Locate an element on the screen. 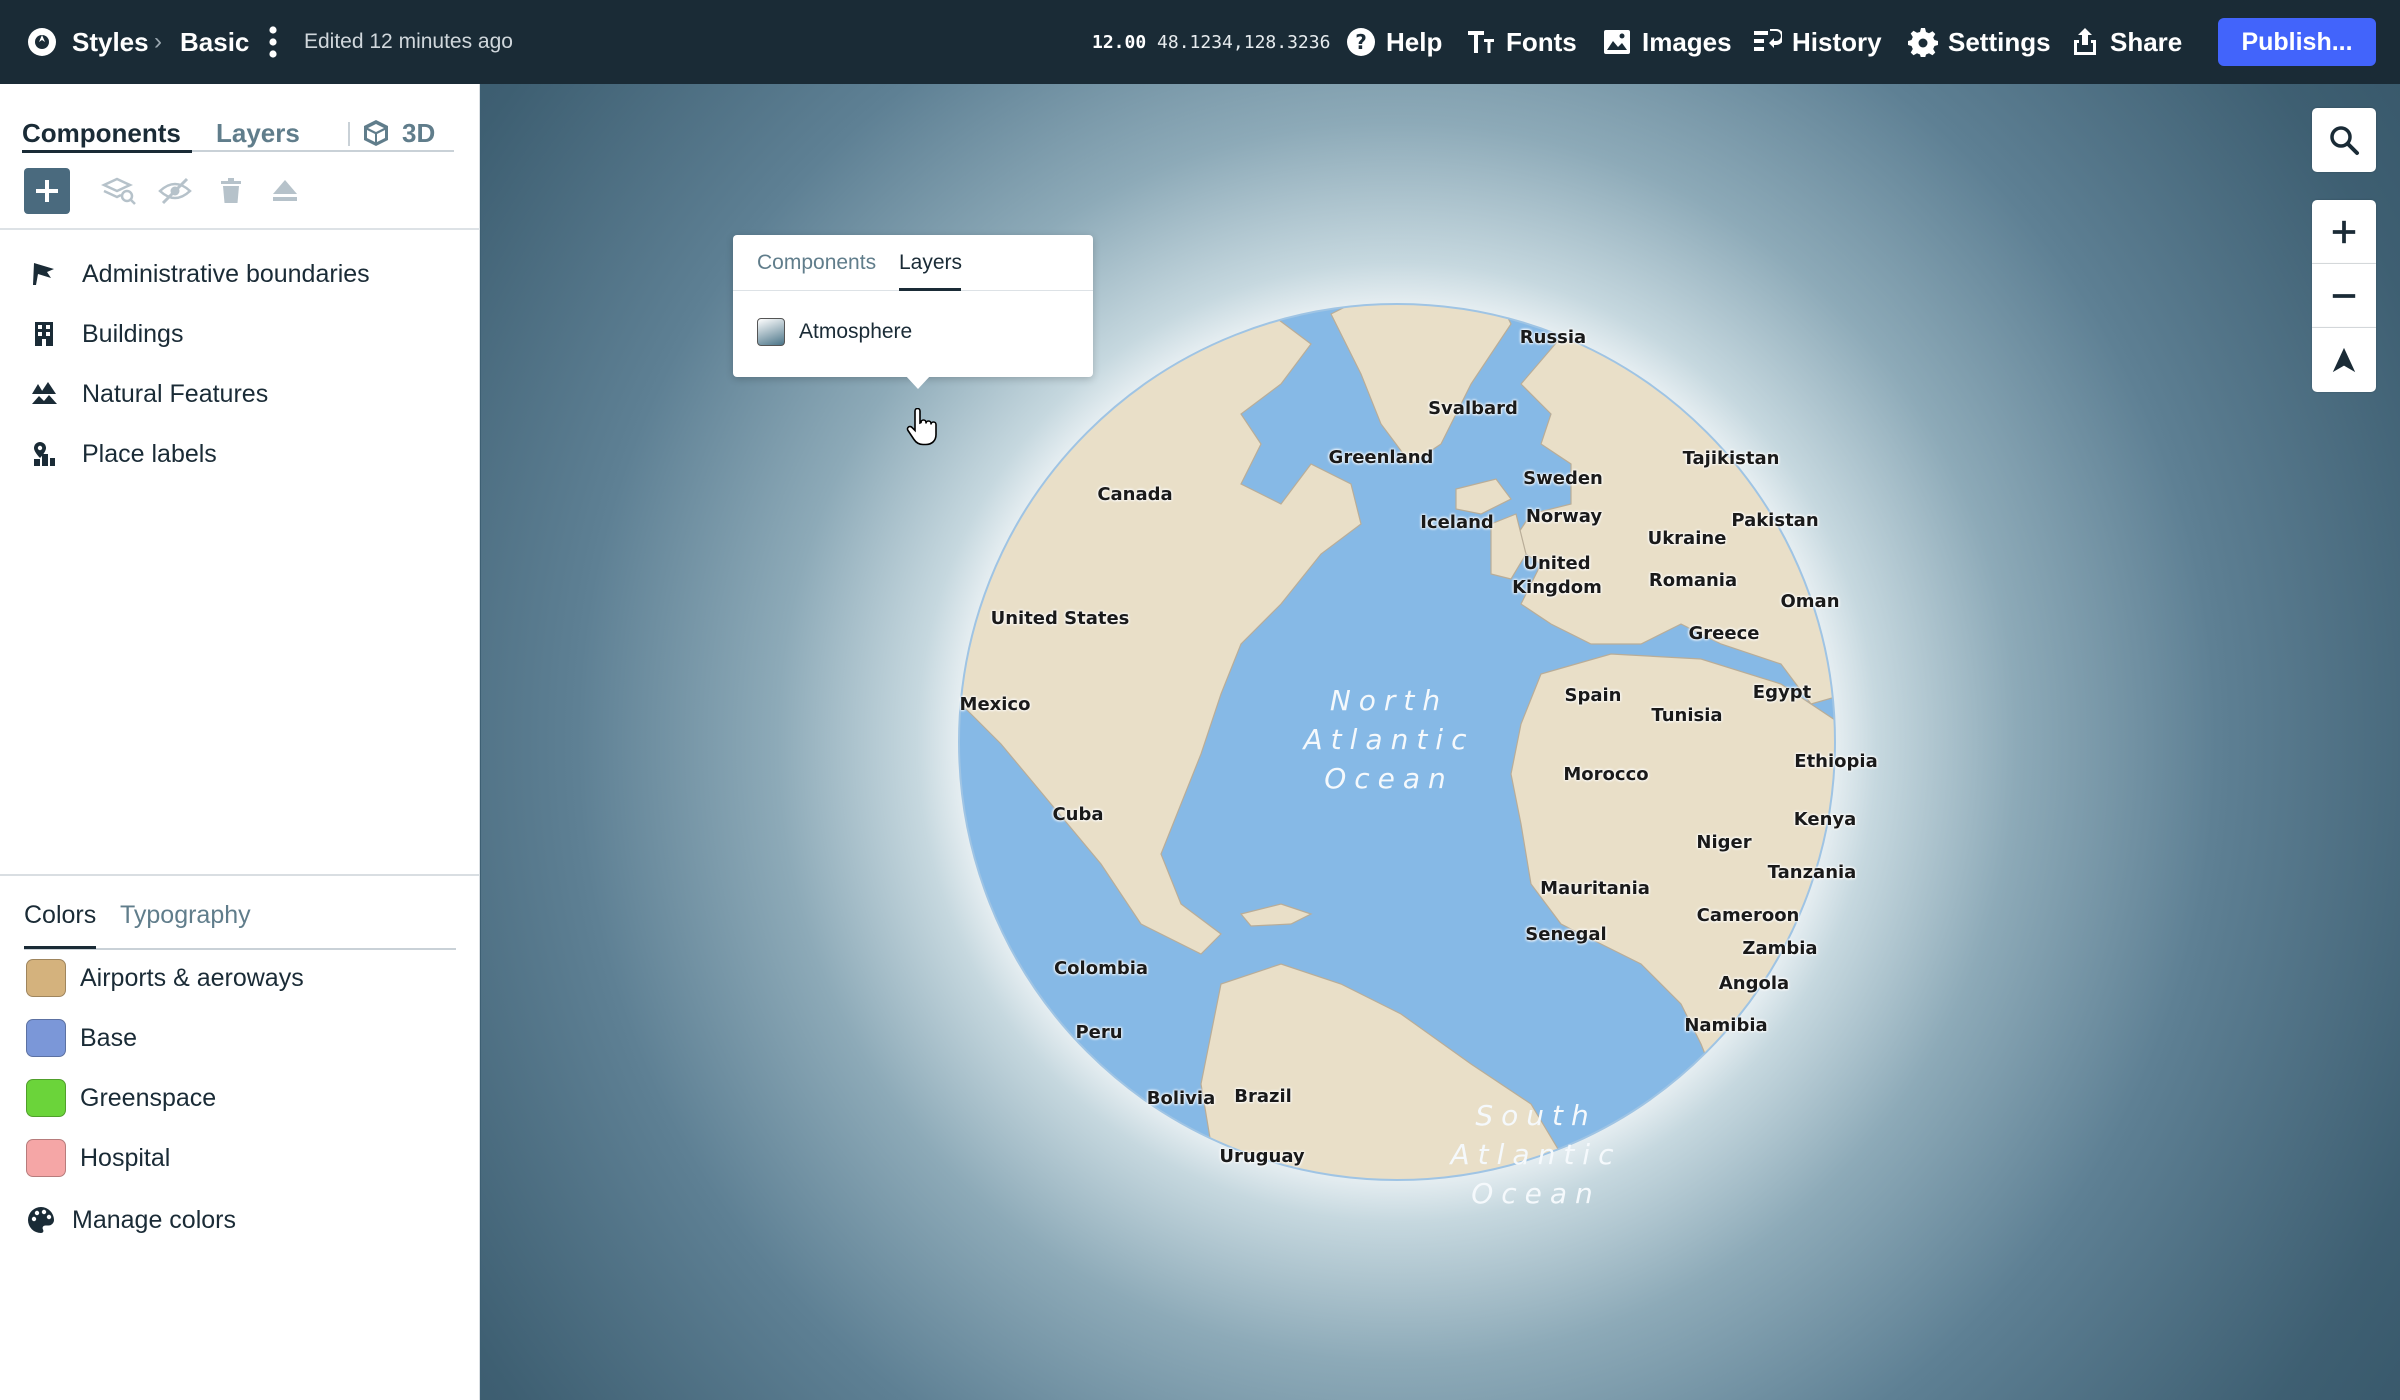  help-icon: ? is located at coordinates (1361, 42).